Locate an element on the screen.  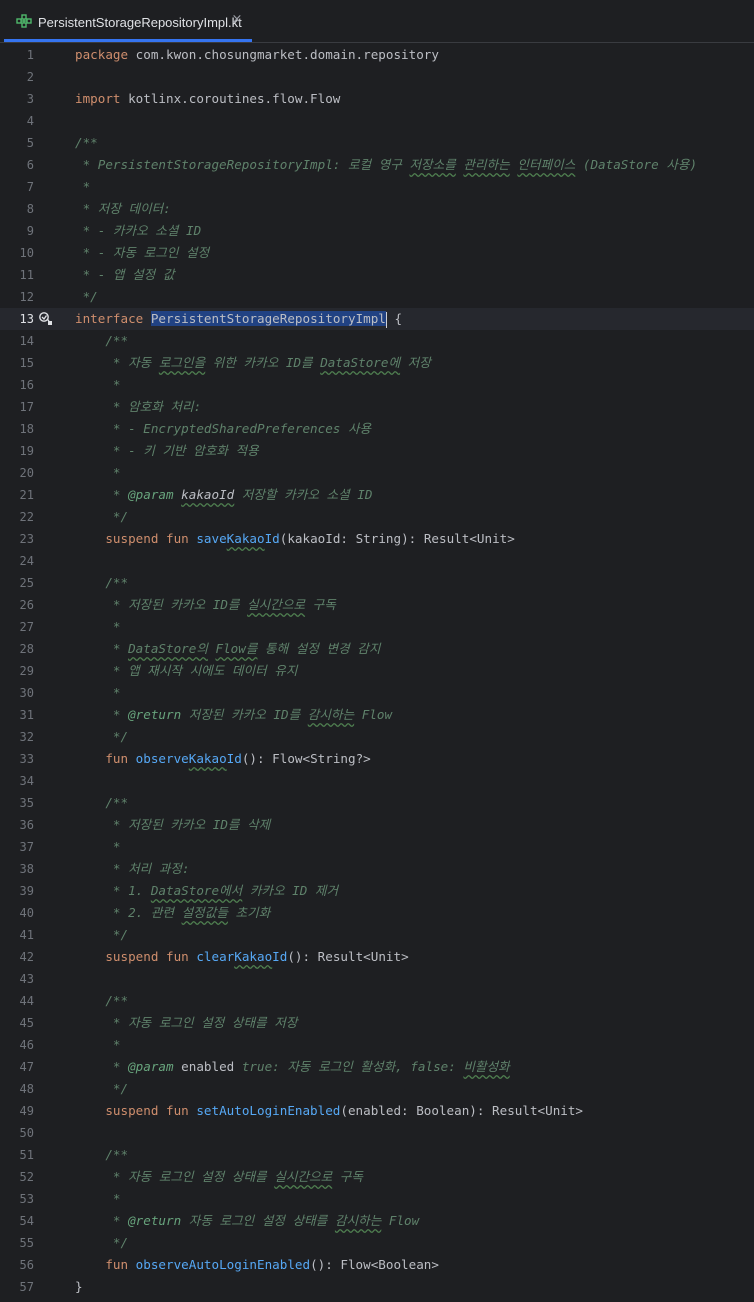
typo-word: 관리하는 is located at coordinates (486, 164).